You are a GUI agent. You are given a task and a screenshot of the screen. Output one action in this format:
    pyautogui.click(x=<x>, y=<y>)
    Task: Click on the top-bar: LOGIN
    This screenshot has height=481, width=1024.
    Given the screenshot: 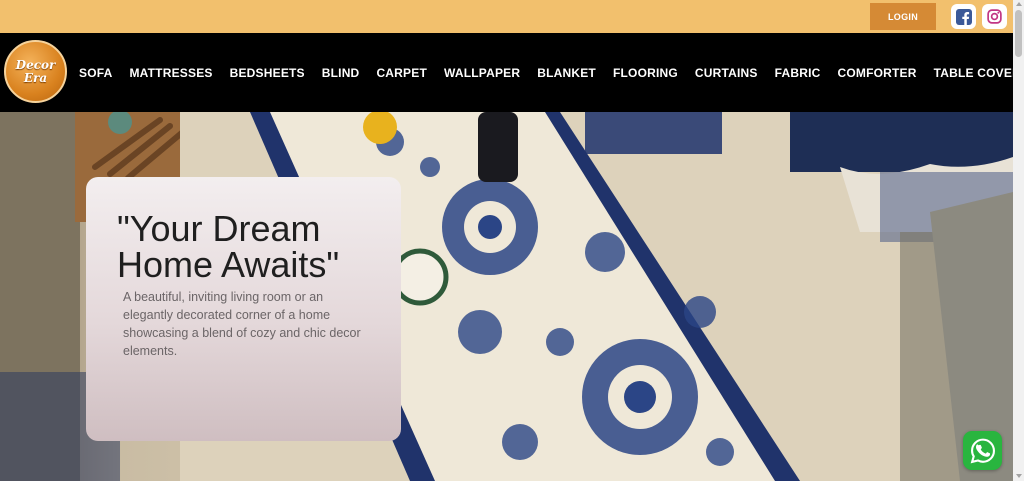 What is the action you would take?
    pyautogui.click(x=506, y=16)
    